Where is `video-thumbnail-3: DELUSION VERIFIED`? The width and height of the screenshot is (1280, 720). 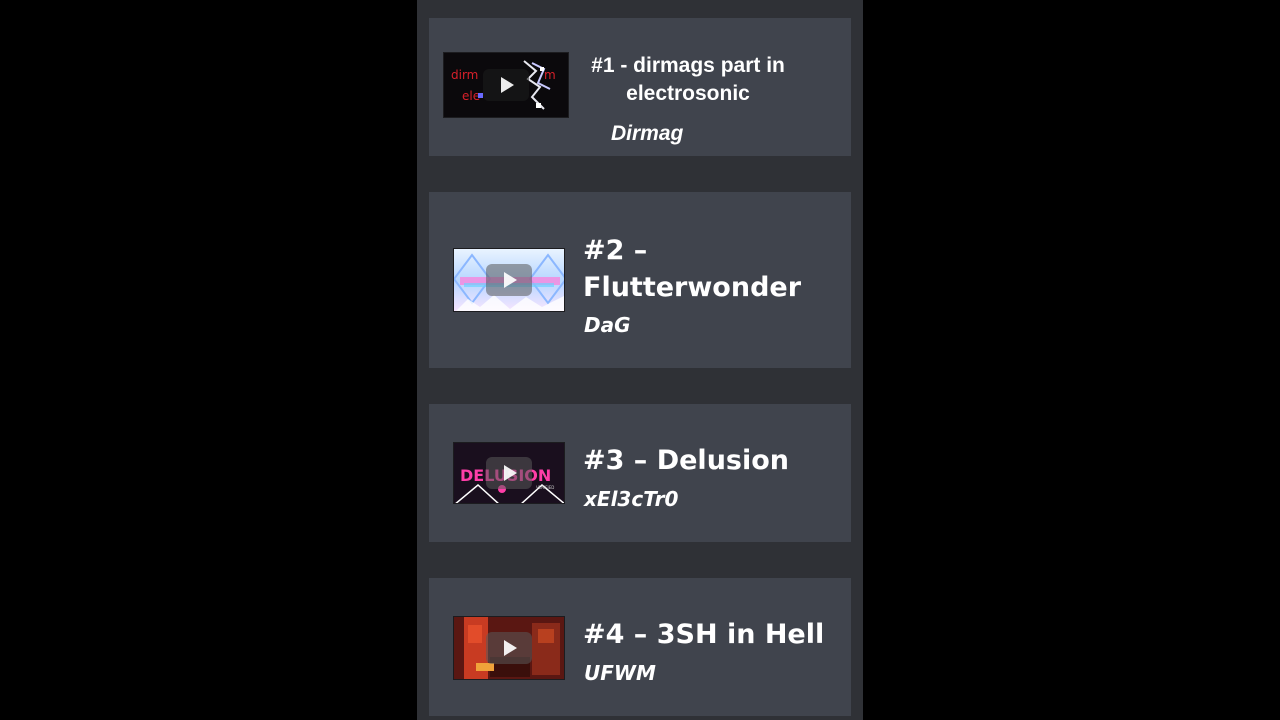 video-thumbnail-3: DELUSION VERIFIED is located at coordinates (509, 473).